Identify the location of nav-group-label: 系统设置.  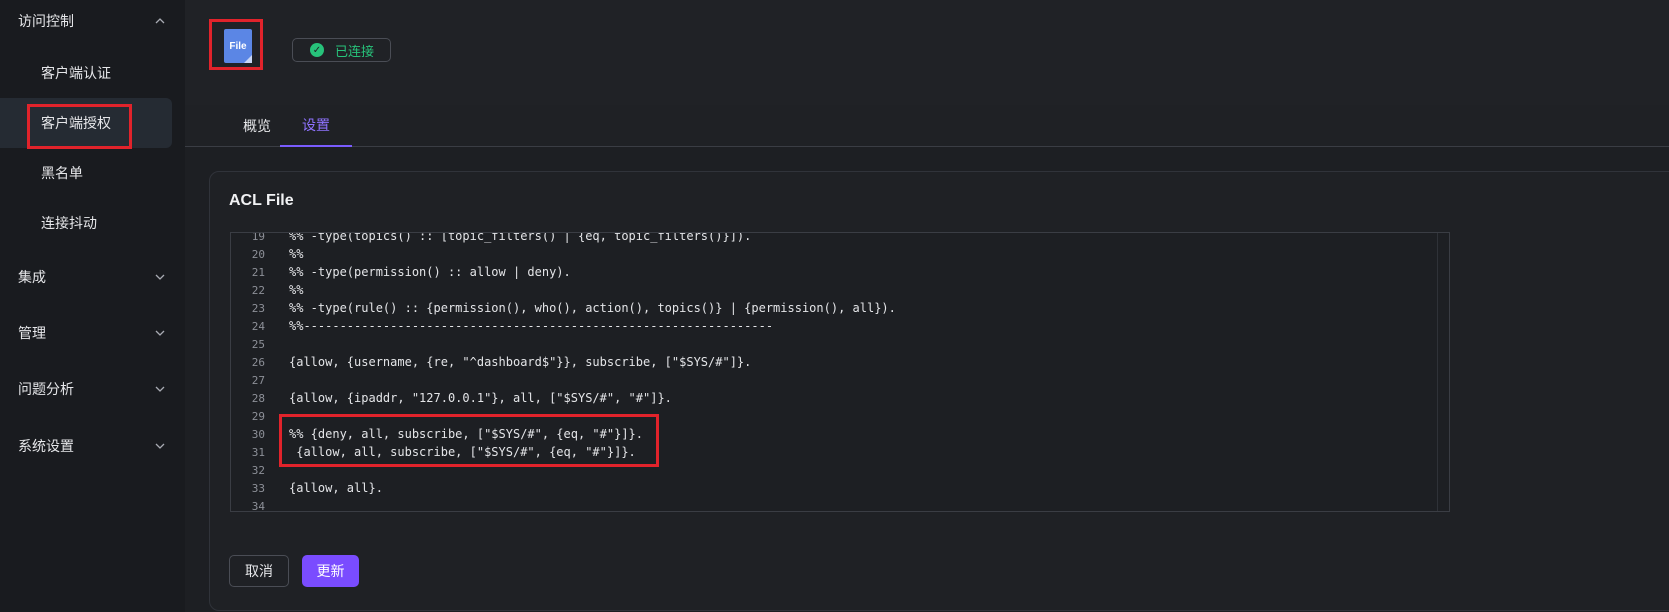
(46, 446).